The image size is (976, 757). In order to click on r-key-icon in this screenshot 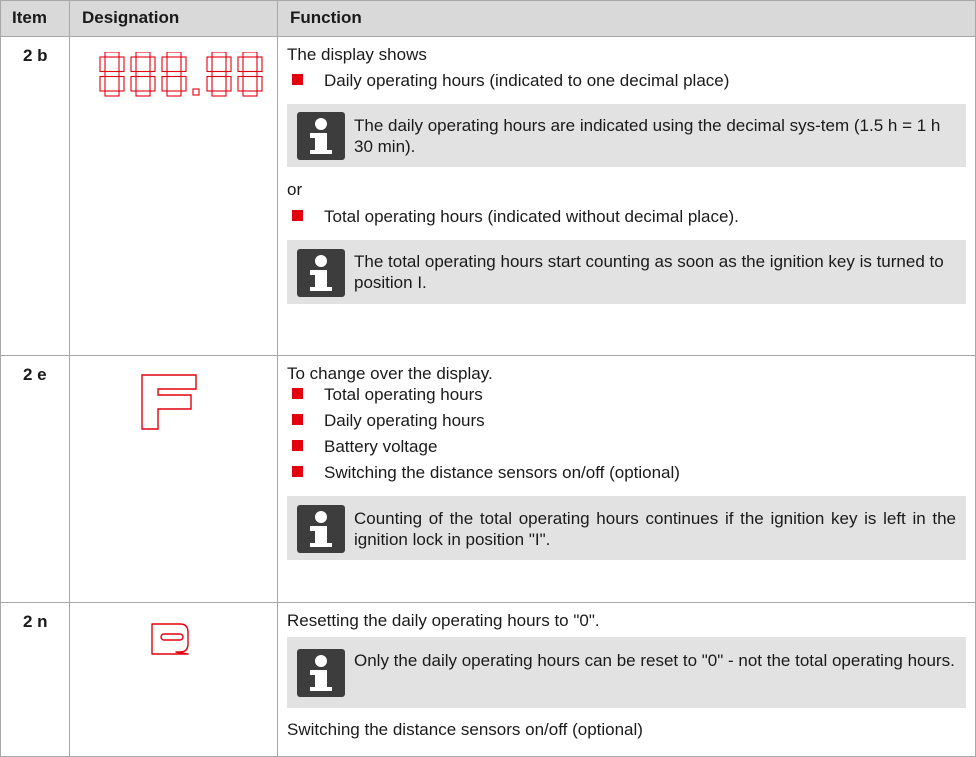, I will do `click(170, 639)`.